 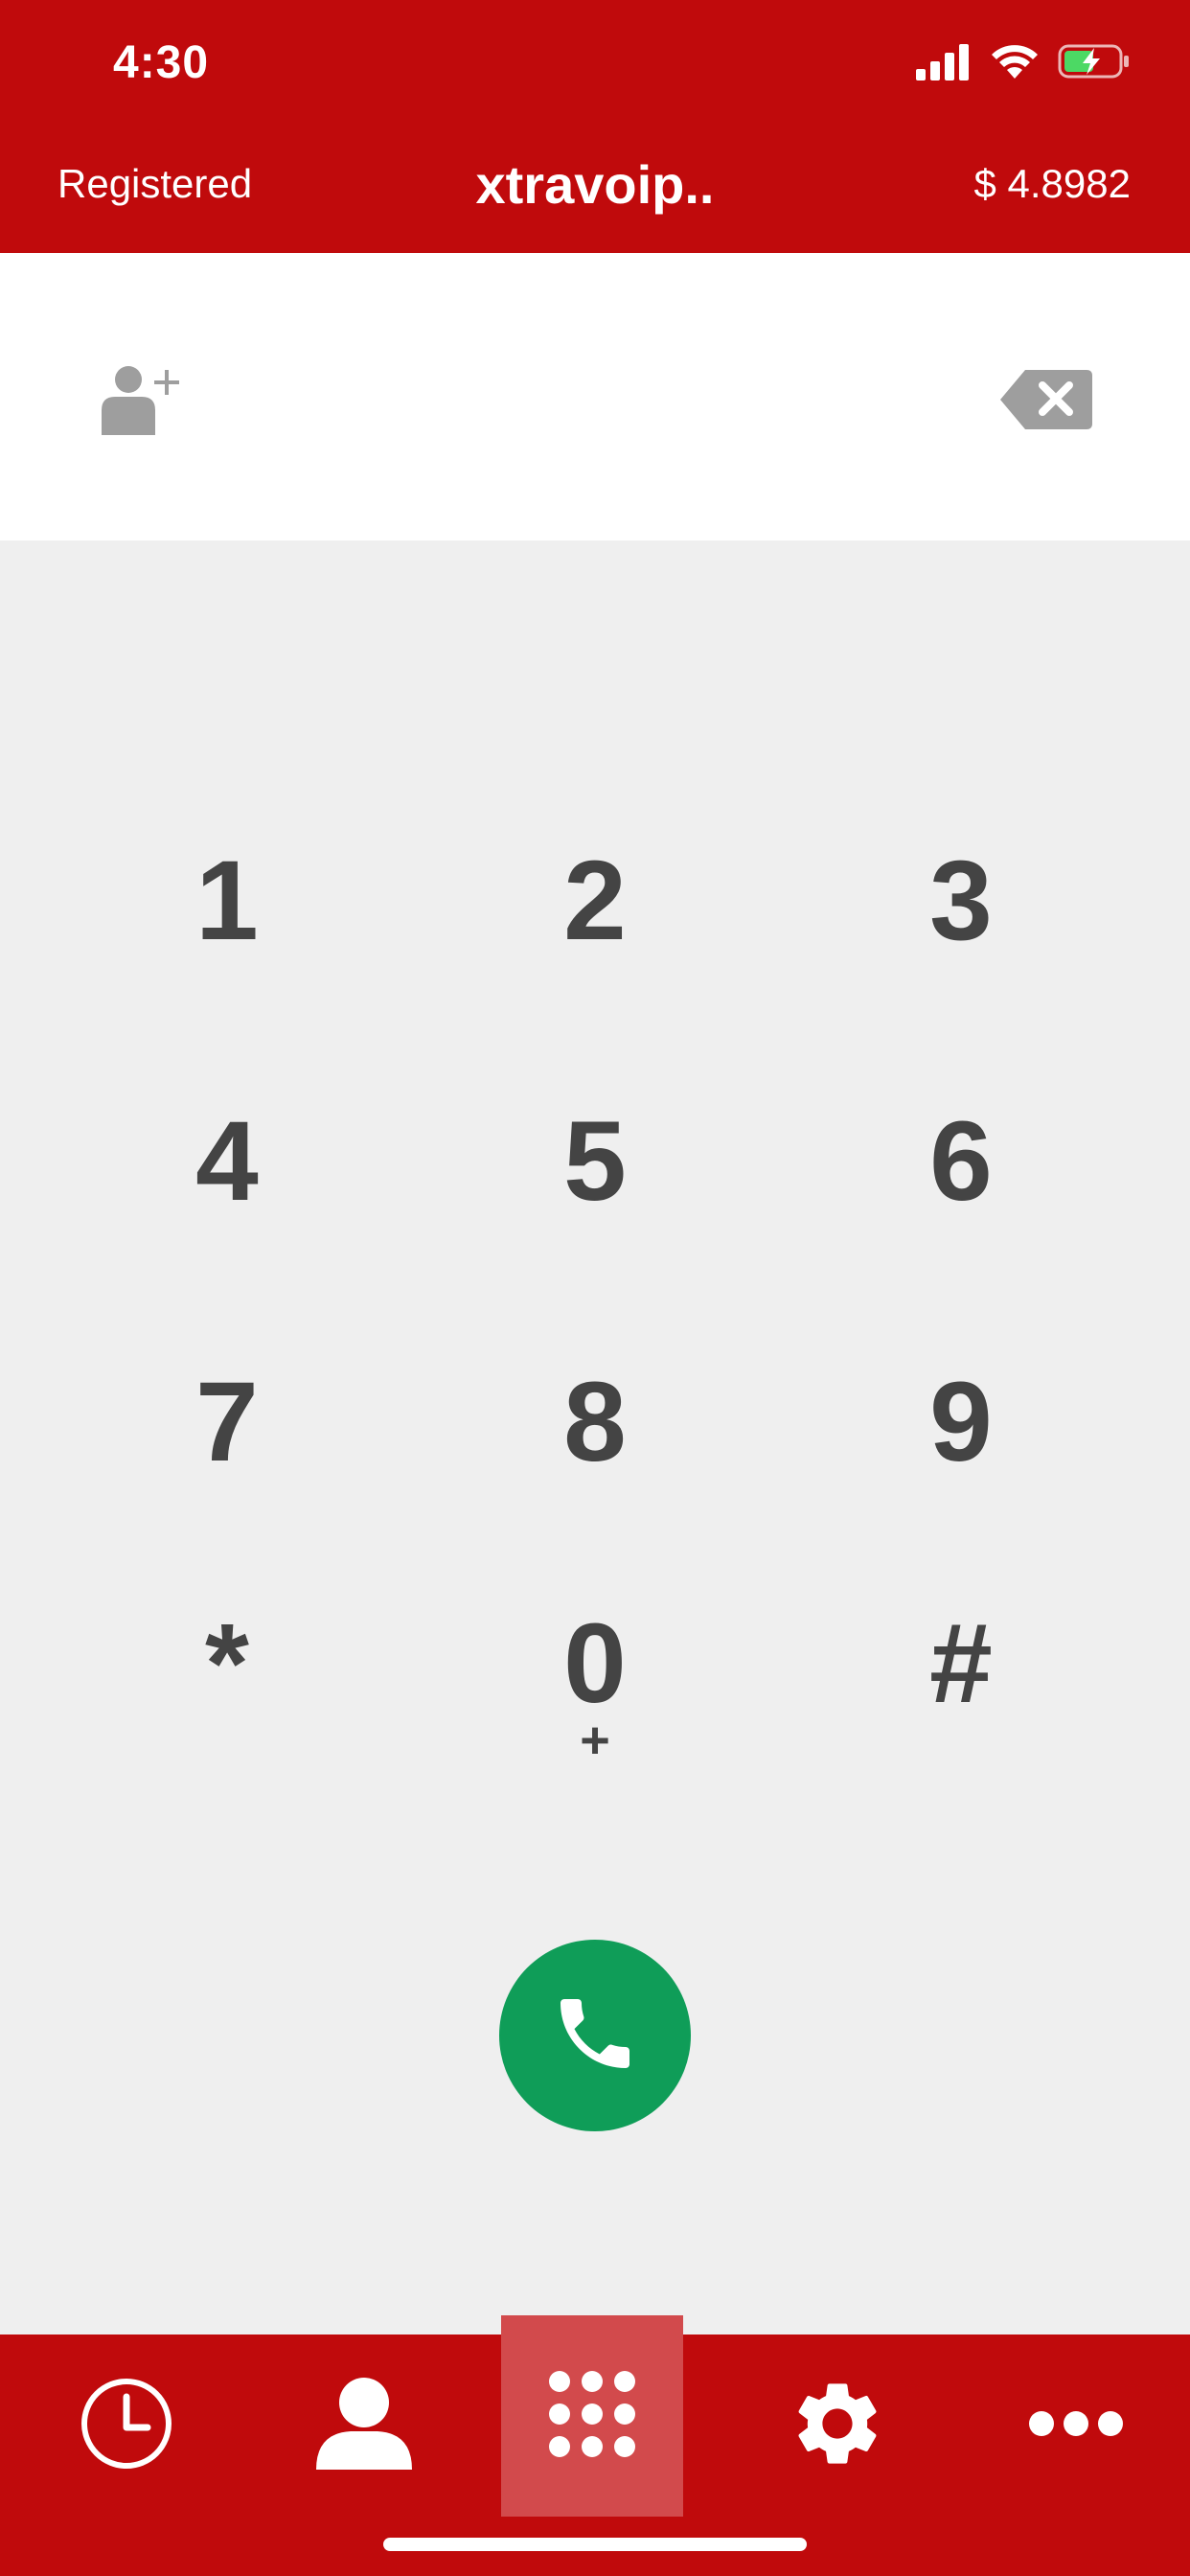 I want to click on key-0: 0 +, so click(x=595, y=1686).